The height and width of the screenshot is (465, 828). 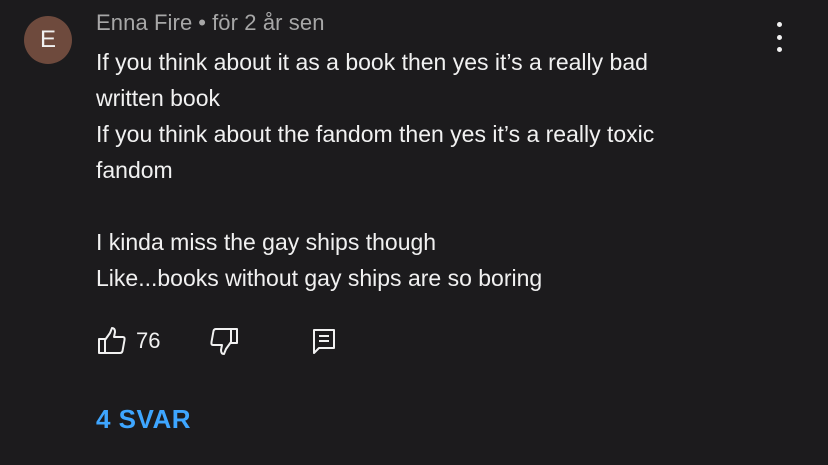 I want to click on comment-line: written book, so click(x=158, y=98).